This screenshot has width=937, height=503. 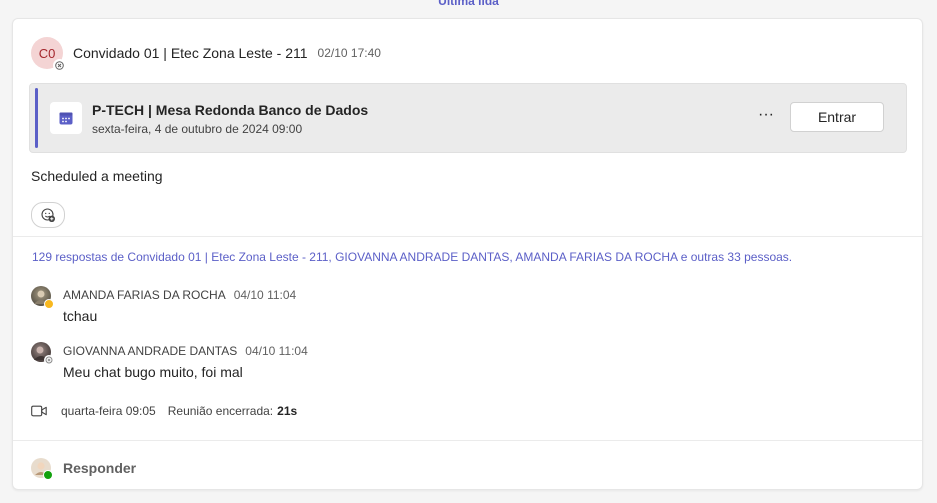 I want to click on emoji-add-icon, so click(x=48, y=215).